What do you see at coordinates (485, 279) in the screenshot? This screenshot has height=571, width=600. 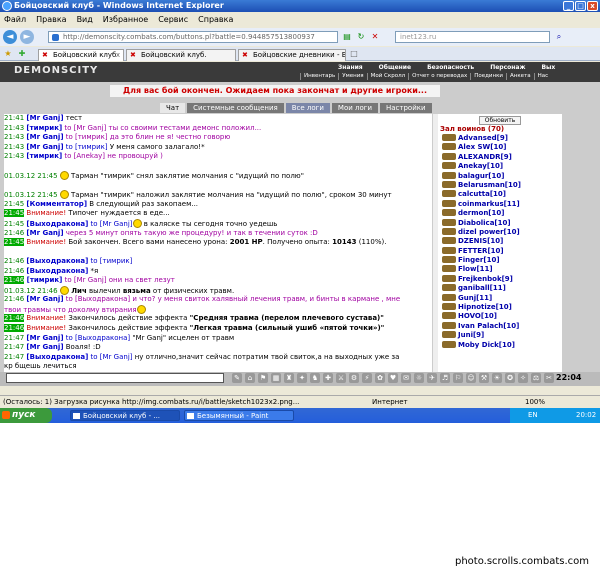 I see `player-name: Frejkenbok[9]` at bounding box center [485, 279].